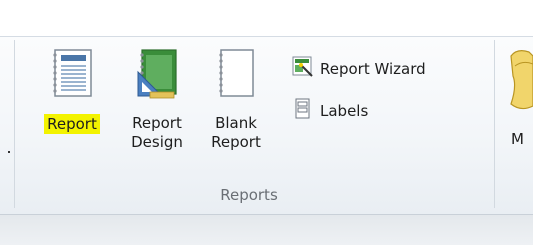  I want to click on labels-button: Labels, so click(330, 111).